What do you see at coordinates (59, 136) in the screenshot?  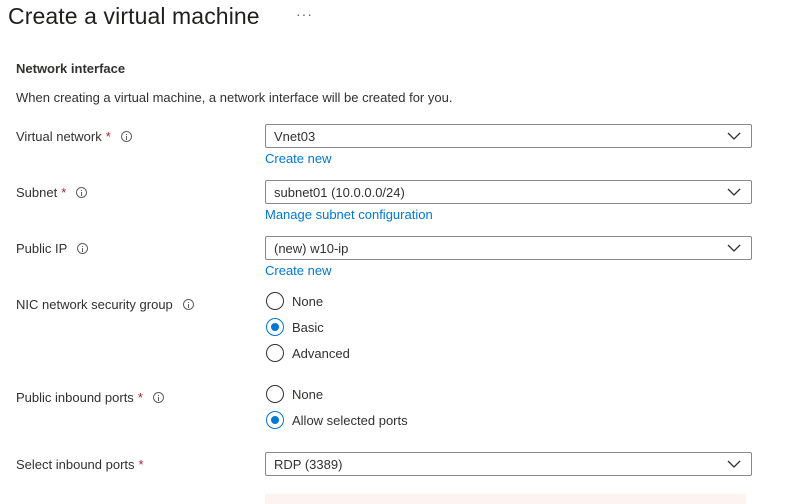 I see `virtual-network-label-text: Virtual network` at bounding box center [59, 136].